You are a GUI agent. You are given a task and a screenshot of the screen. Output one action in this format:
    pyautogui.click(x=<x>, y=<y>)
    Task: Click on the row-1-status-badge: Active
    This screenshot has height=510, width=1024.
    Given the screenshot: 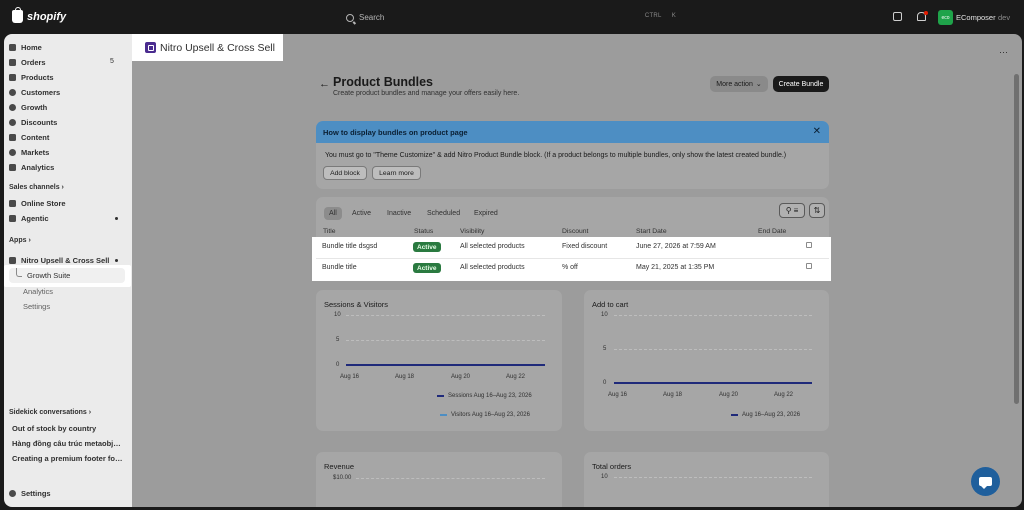 What is the action you would take?
    pyautogui.click(x=427, y=247)
    